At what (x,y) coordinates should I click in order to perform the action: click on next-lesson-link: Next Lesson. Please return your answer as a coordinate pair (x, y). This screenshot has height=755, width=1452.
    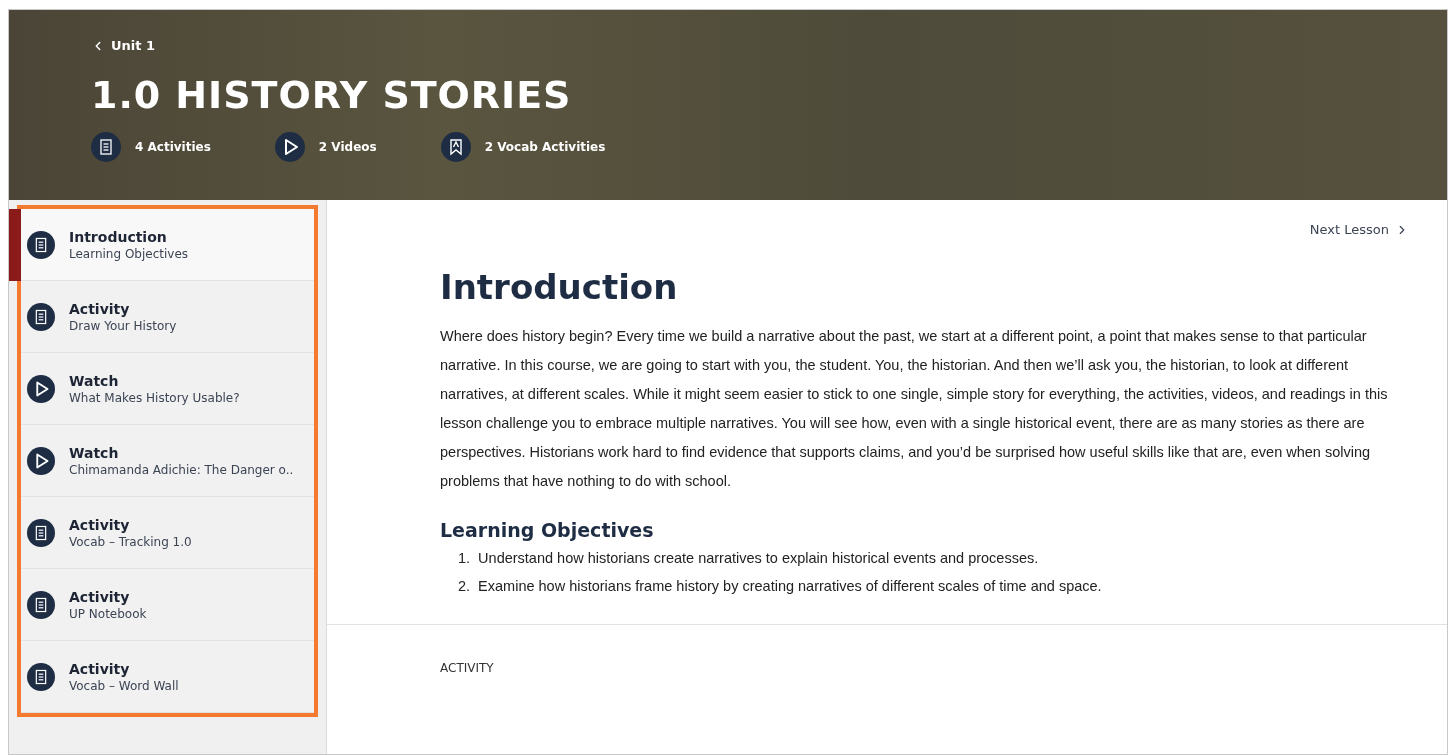
    Looking at the image, I should click on (1359, 230).